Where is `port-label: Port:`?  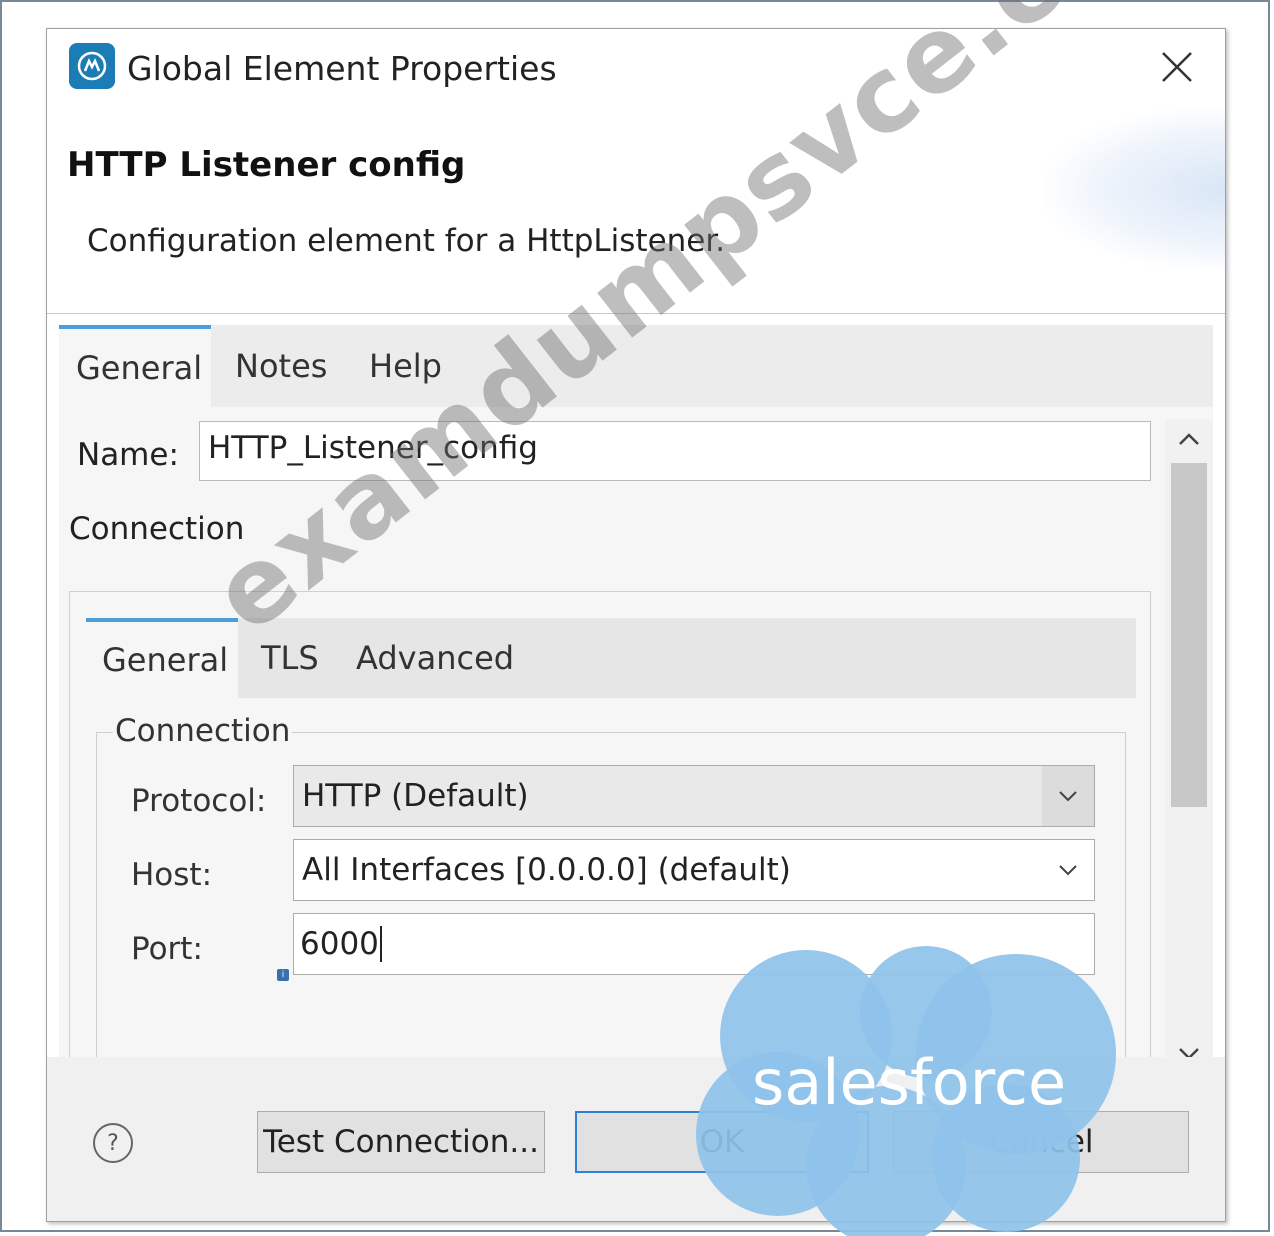 port-label: Port: is located at coordinates (167, 949).